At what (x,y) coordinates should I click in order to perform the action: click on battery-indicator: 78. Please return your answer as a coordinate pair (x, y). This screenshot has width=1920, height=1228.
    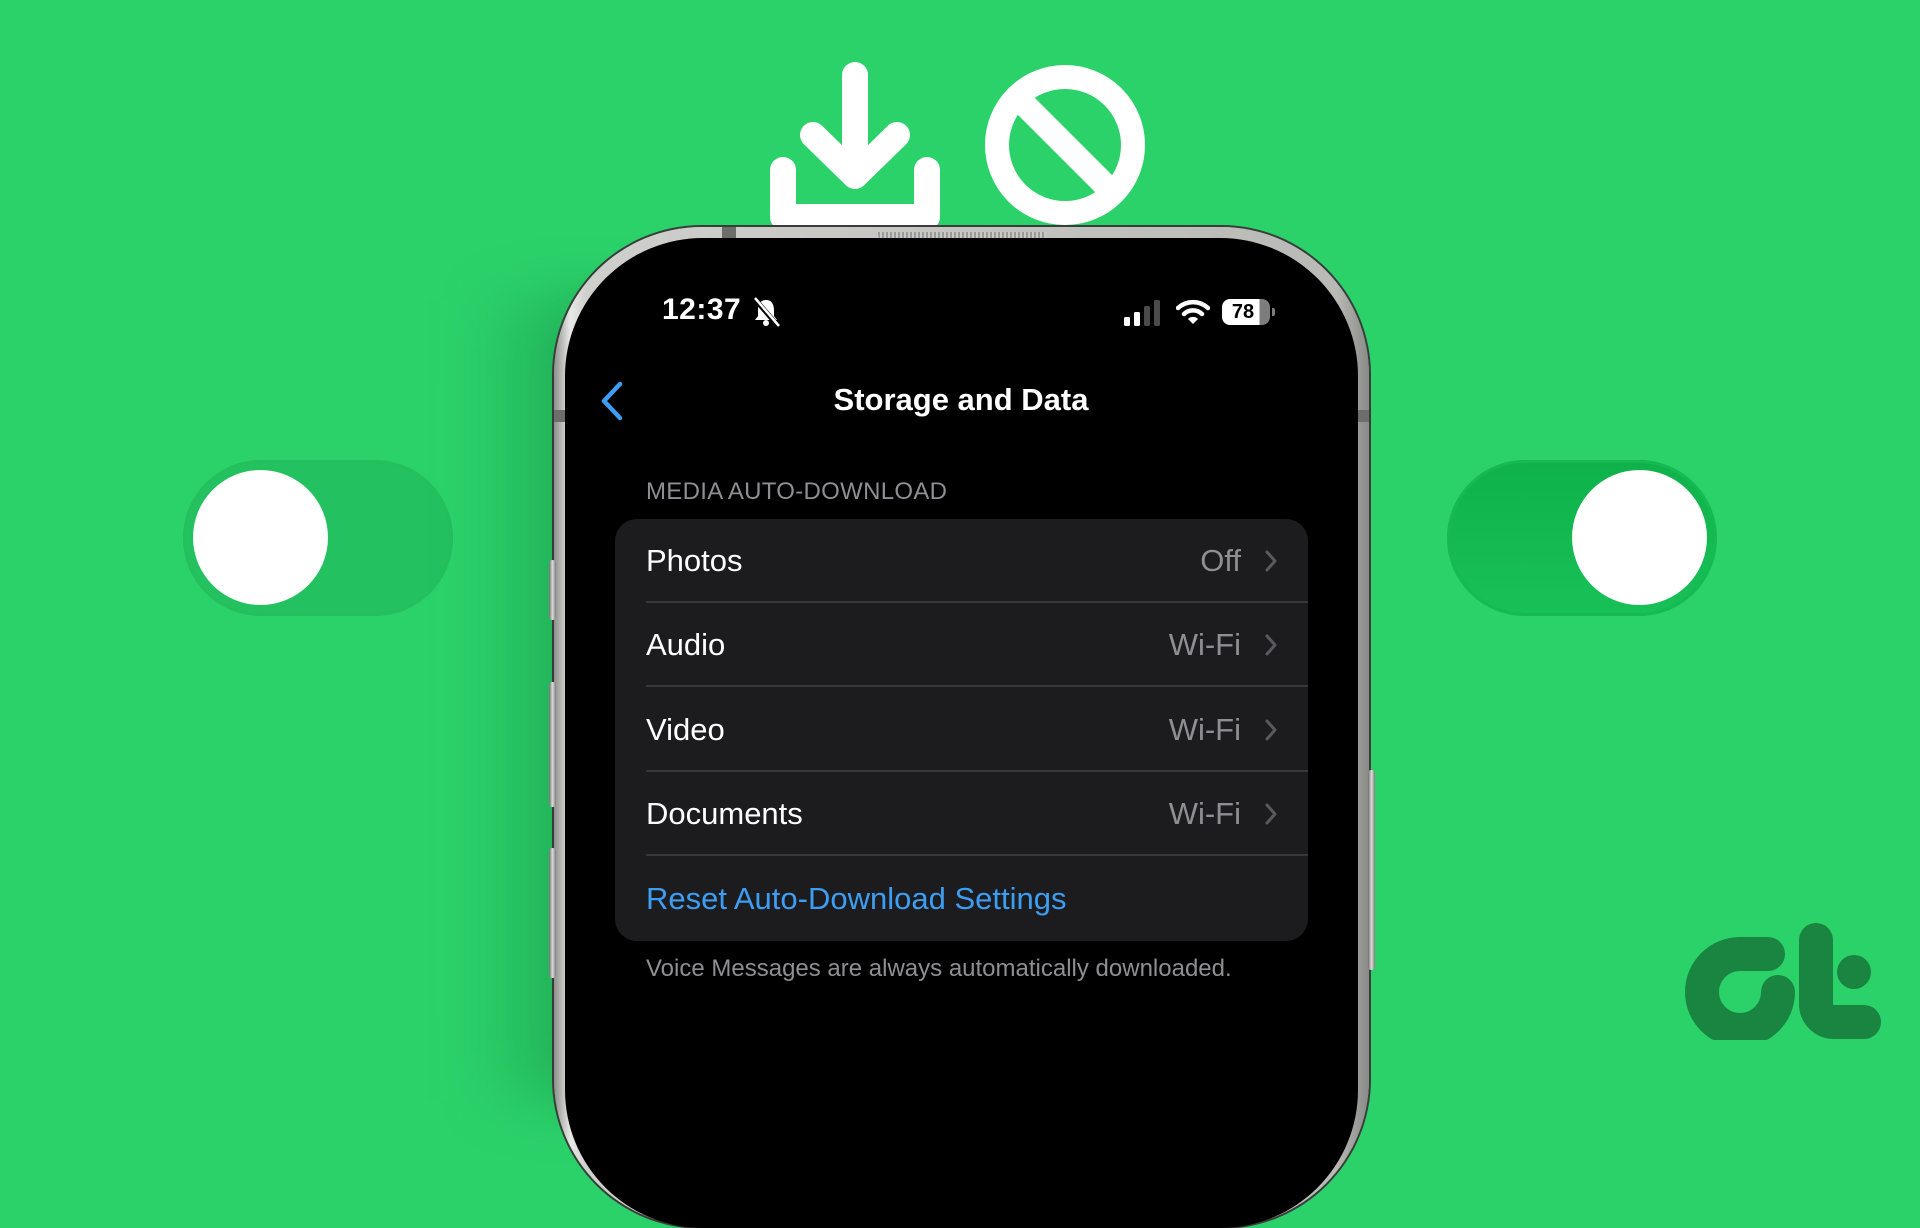
    Looking at the image, I should click on (1246, 312).